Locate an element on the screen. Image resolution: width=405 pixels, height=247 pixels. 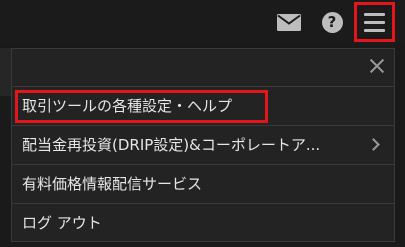
menu-item-trading-tool-settings-help: 取引ツールの各種設定・ヘルプ is located at coordinates (203, 105).